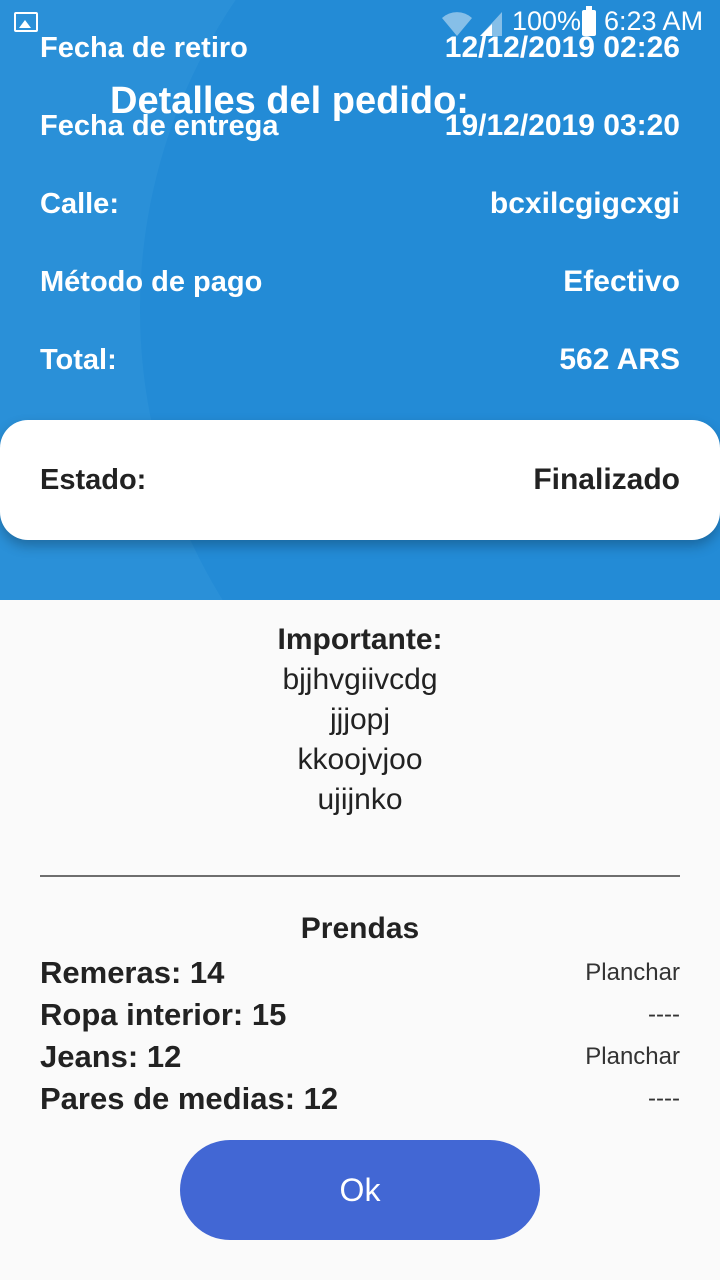 The image size is (720, 1280). Describe the element at coordinates (111, 1056) in the screenshot. I see `garment-name: Jeans: 12` at that location.